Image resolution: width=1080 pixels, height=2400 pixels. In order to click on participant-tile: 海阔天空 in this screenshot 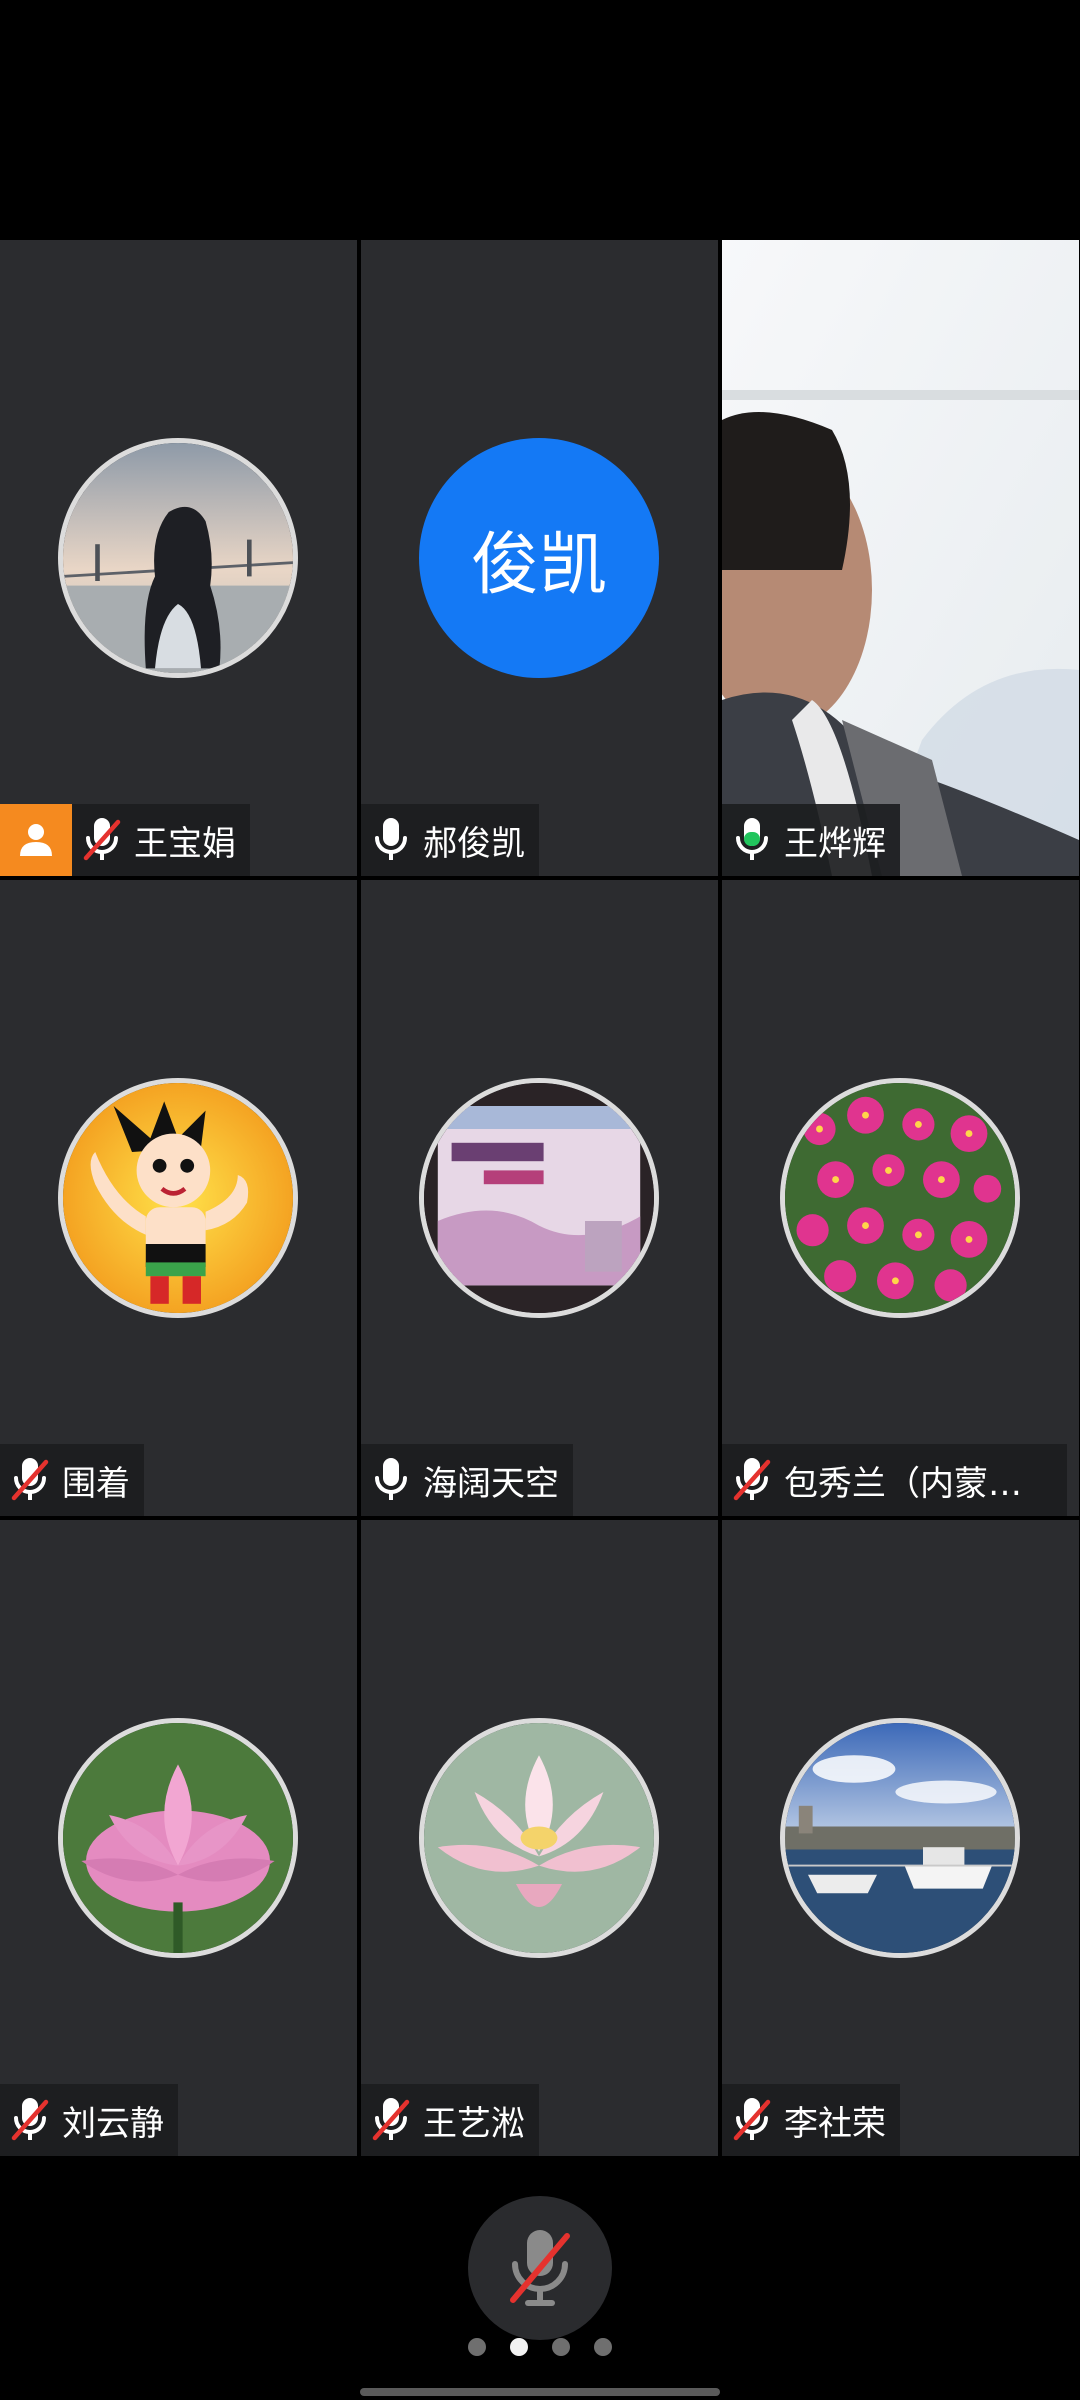, I will do `click(539, 1198)`.